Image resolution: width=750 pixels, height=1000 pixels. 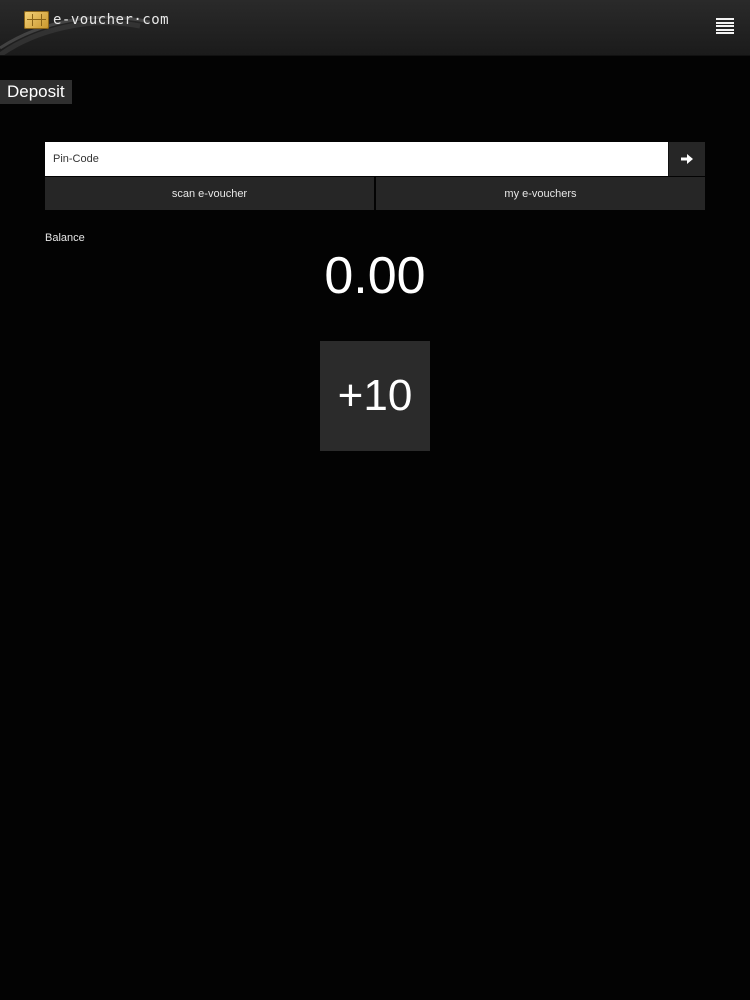 What do you see at coordinates (65, 238) in the screenshot?
I see `balance-label: Balance` at bounding box center [65, 238].